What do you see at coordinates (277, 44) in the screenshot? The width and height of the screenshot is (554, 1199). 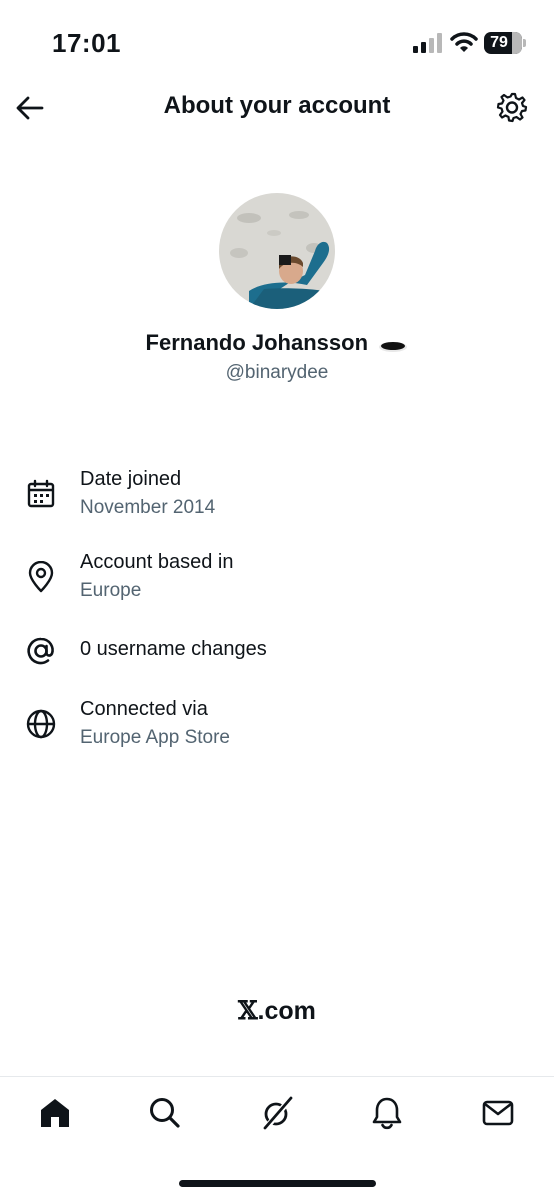 I see `status-bar: 17:01 79` at bounding box center [277, 44].